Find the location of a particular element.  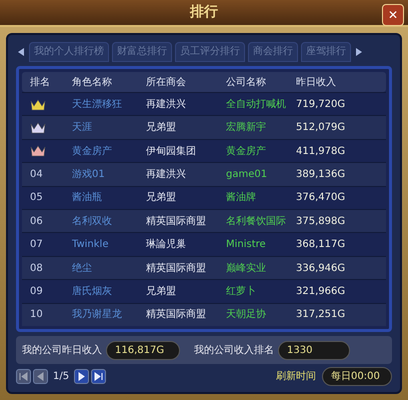

rank-number: 08 is located at coordinates (37, 269).